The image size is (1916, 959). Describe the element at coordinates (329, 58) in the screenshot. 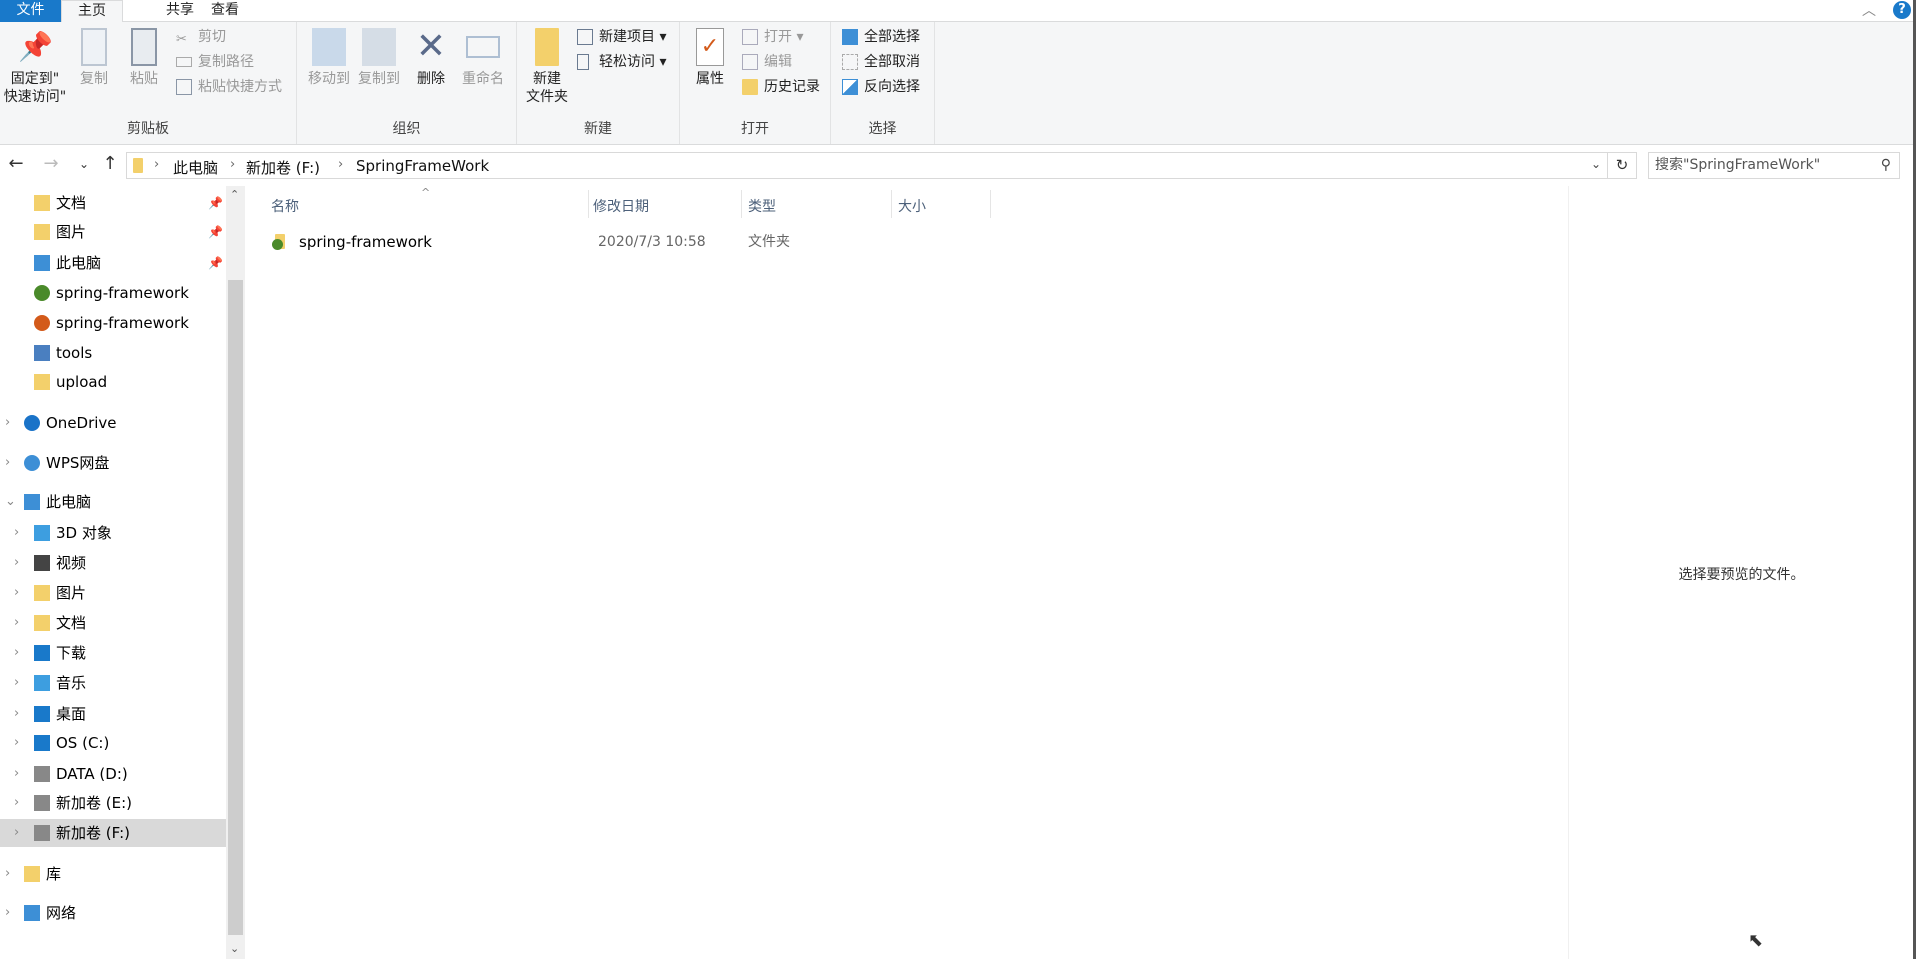

I see `move-to-button: 移动到` at that location.